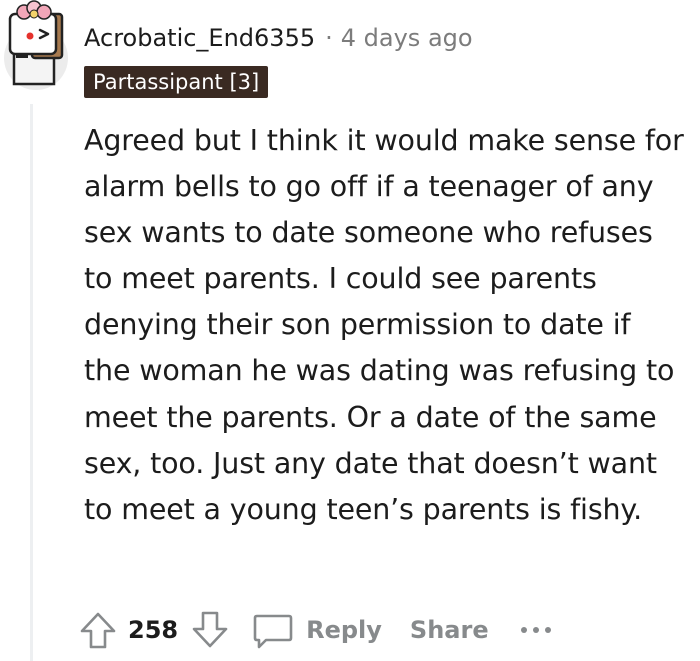  I want to click on upvote-button, so click(98, 630).